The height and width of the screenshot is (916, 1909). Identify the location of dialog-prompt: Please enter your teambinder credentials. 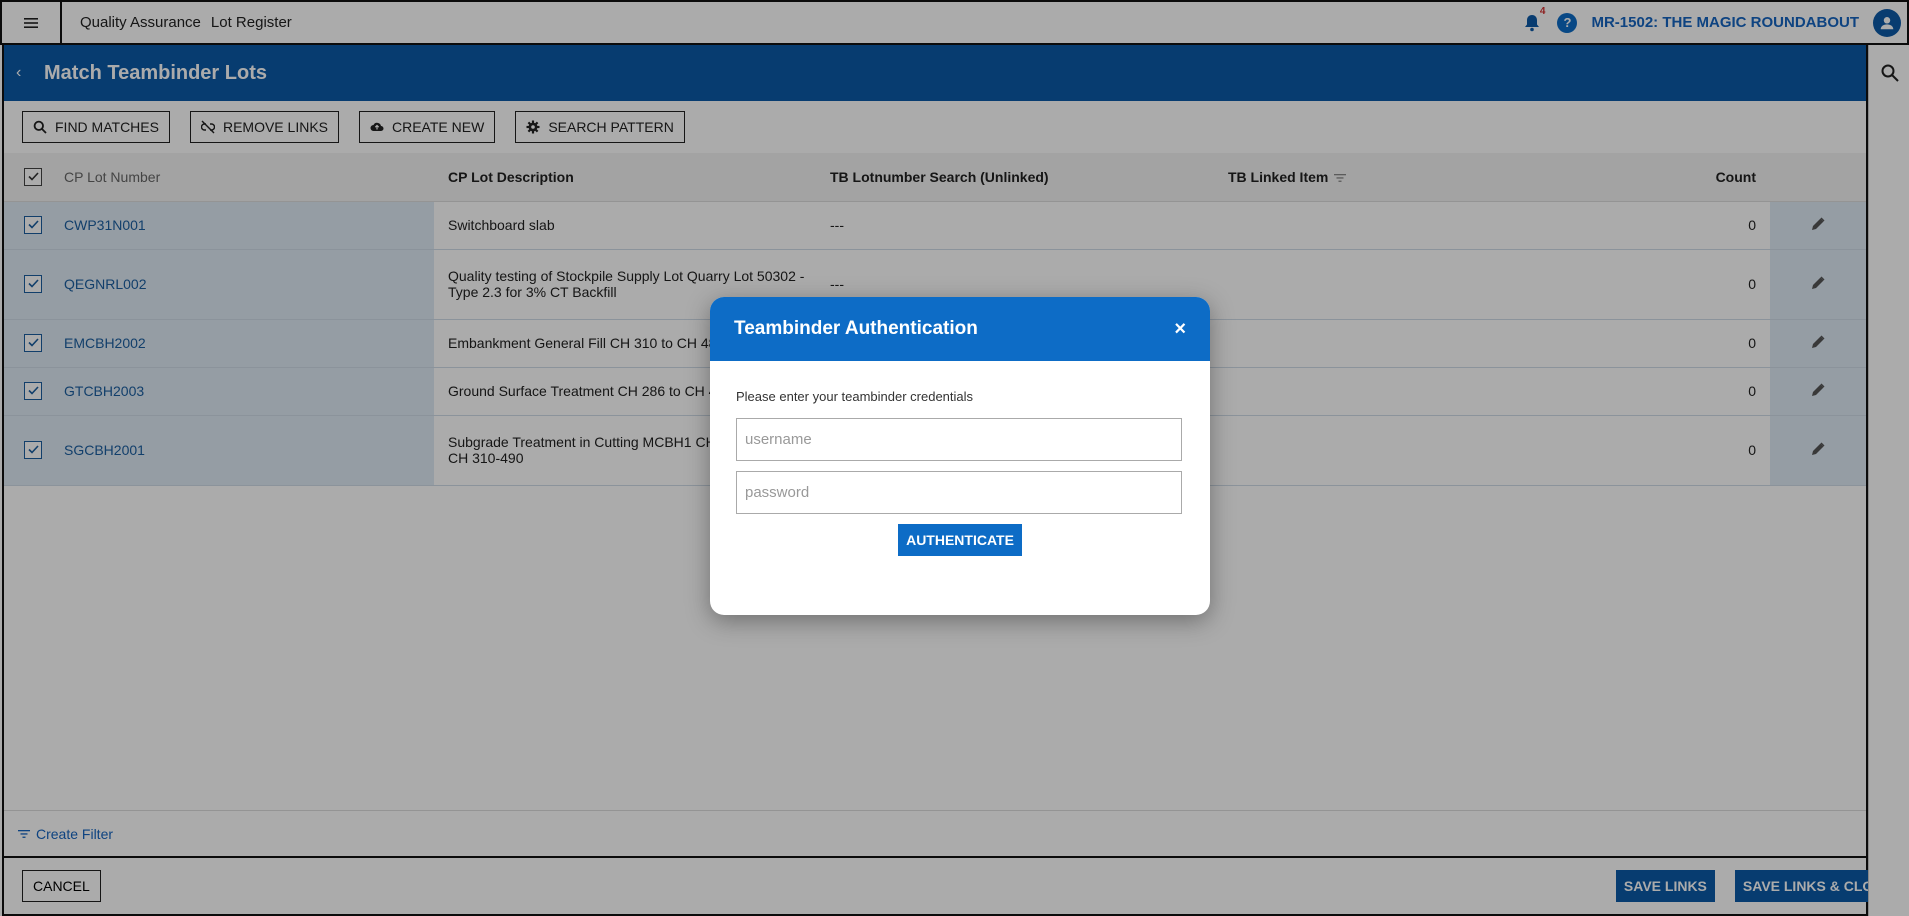
(855, 396).